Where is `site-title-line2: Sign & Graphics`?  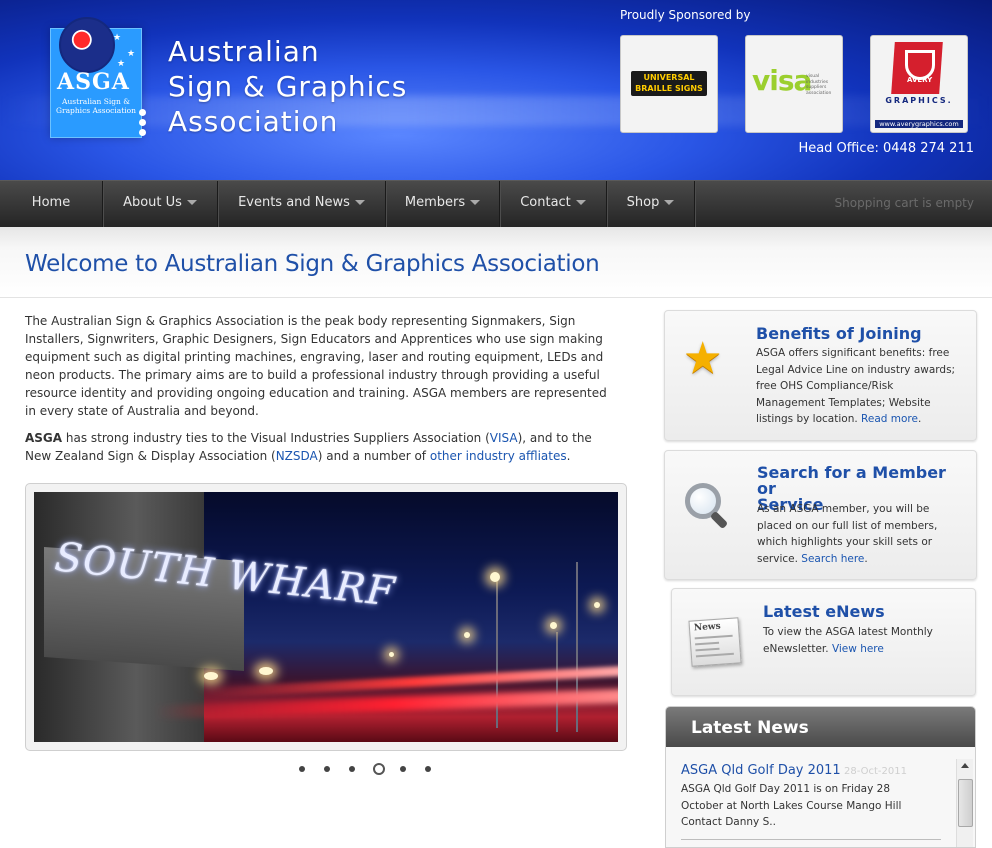 site-title-line2: Sign & Graphics is located at coordinates (288, 86).